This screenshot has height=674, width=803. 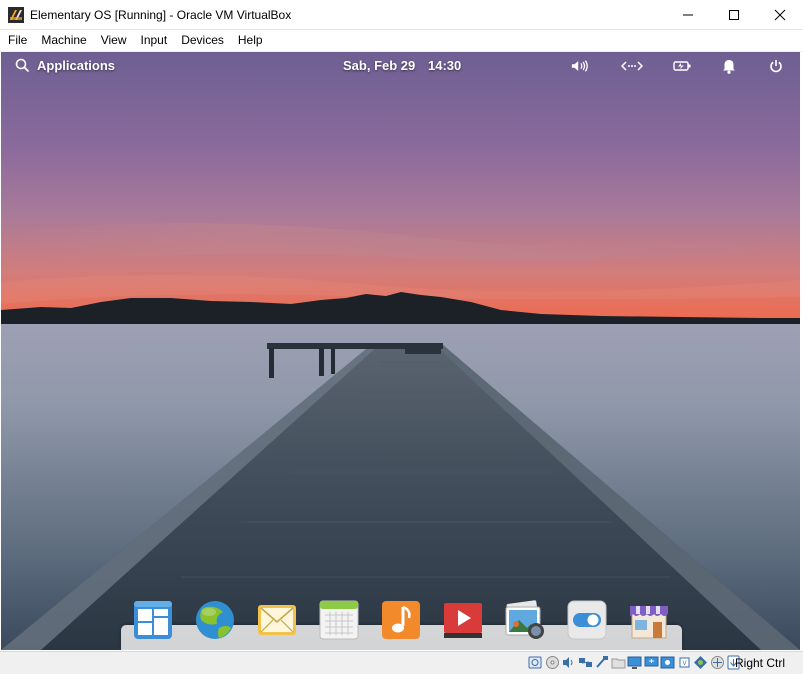 What do you see at coordinates (760, 663) in the screenshot?
I see `host-key-label: Right Ctrl` at bounding box center [760, 663].